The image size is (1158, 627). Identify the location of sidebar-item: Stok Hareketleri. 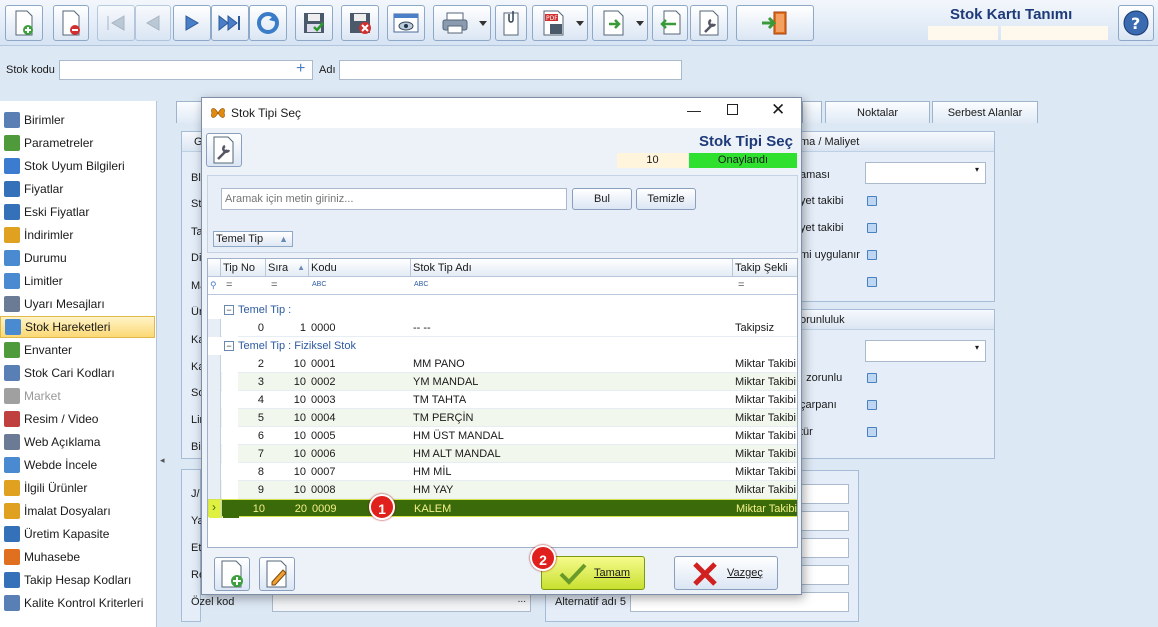
(77, 327).